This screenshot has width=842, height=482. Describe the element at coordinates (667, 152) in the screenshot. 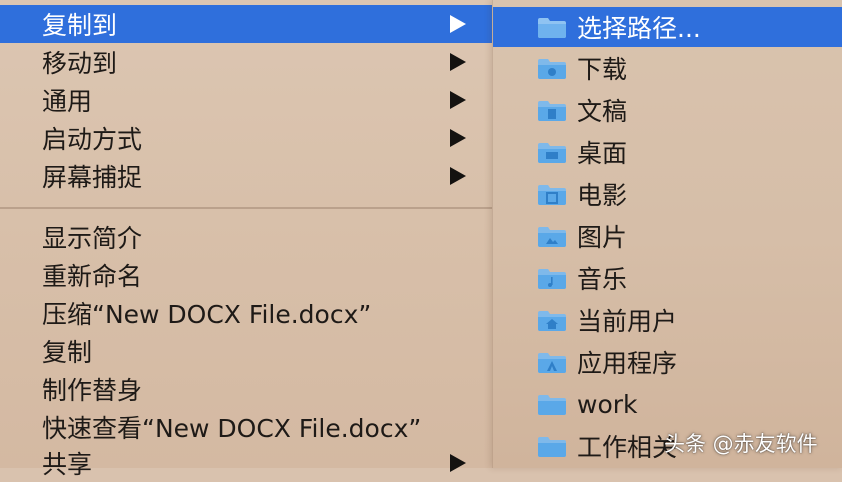

I see `submenu-item-desktop: 桌面` at that location.